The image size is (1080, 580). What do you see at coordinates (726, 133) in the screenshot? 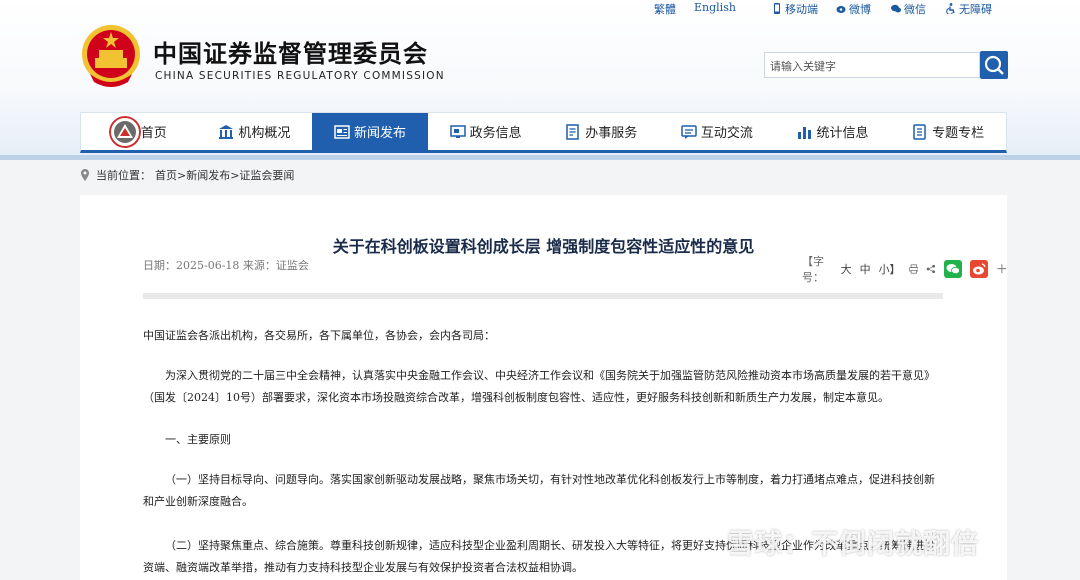
I see `nav-label-interaction: 互动交流` at bounding box center [726, 133].